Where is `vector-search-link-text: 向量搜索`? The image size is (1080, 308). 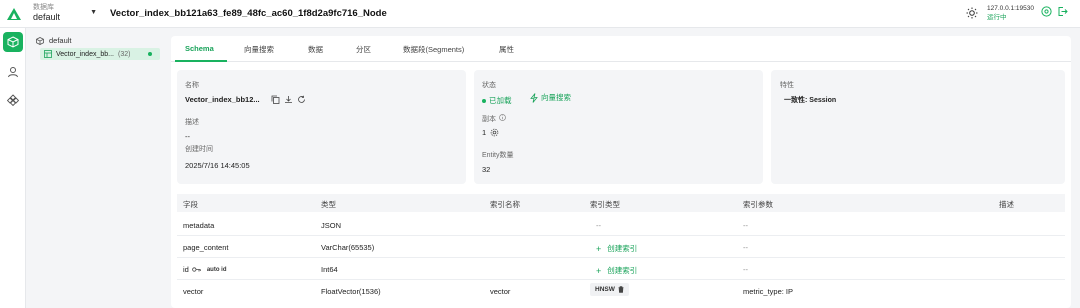 vector-search-link-text: 向量搜索 is located at coordinates (556, 97).